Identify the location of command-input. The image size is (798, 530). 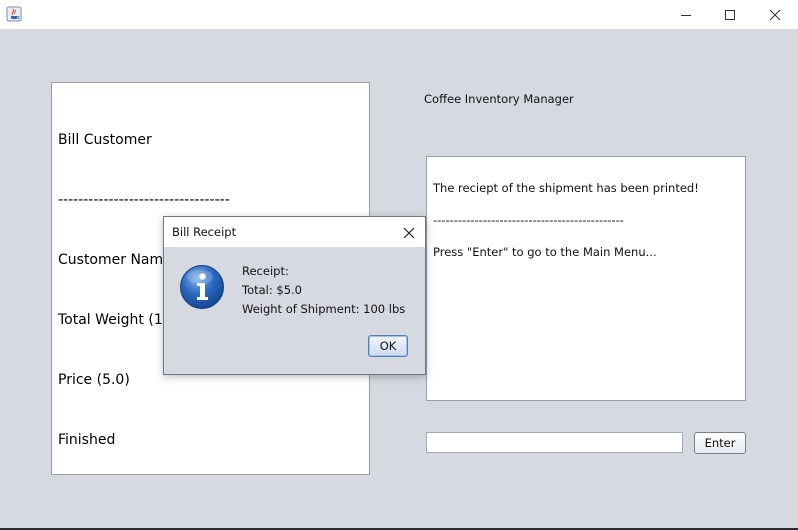
(554, 442).